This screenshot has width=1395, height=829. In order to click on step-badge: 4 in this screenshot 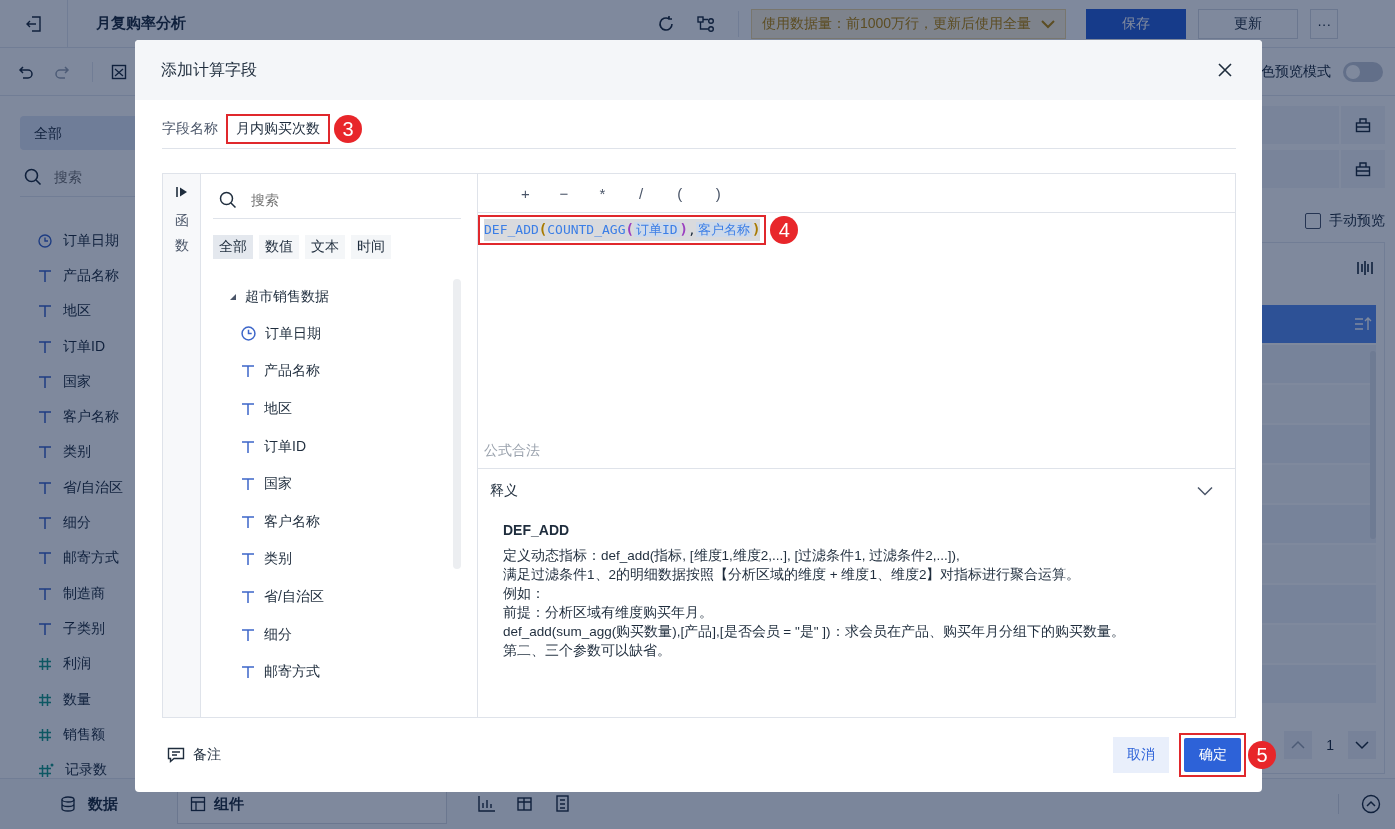, I will do `click(784, 230)`.